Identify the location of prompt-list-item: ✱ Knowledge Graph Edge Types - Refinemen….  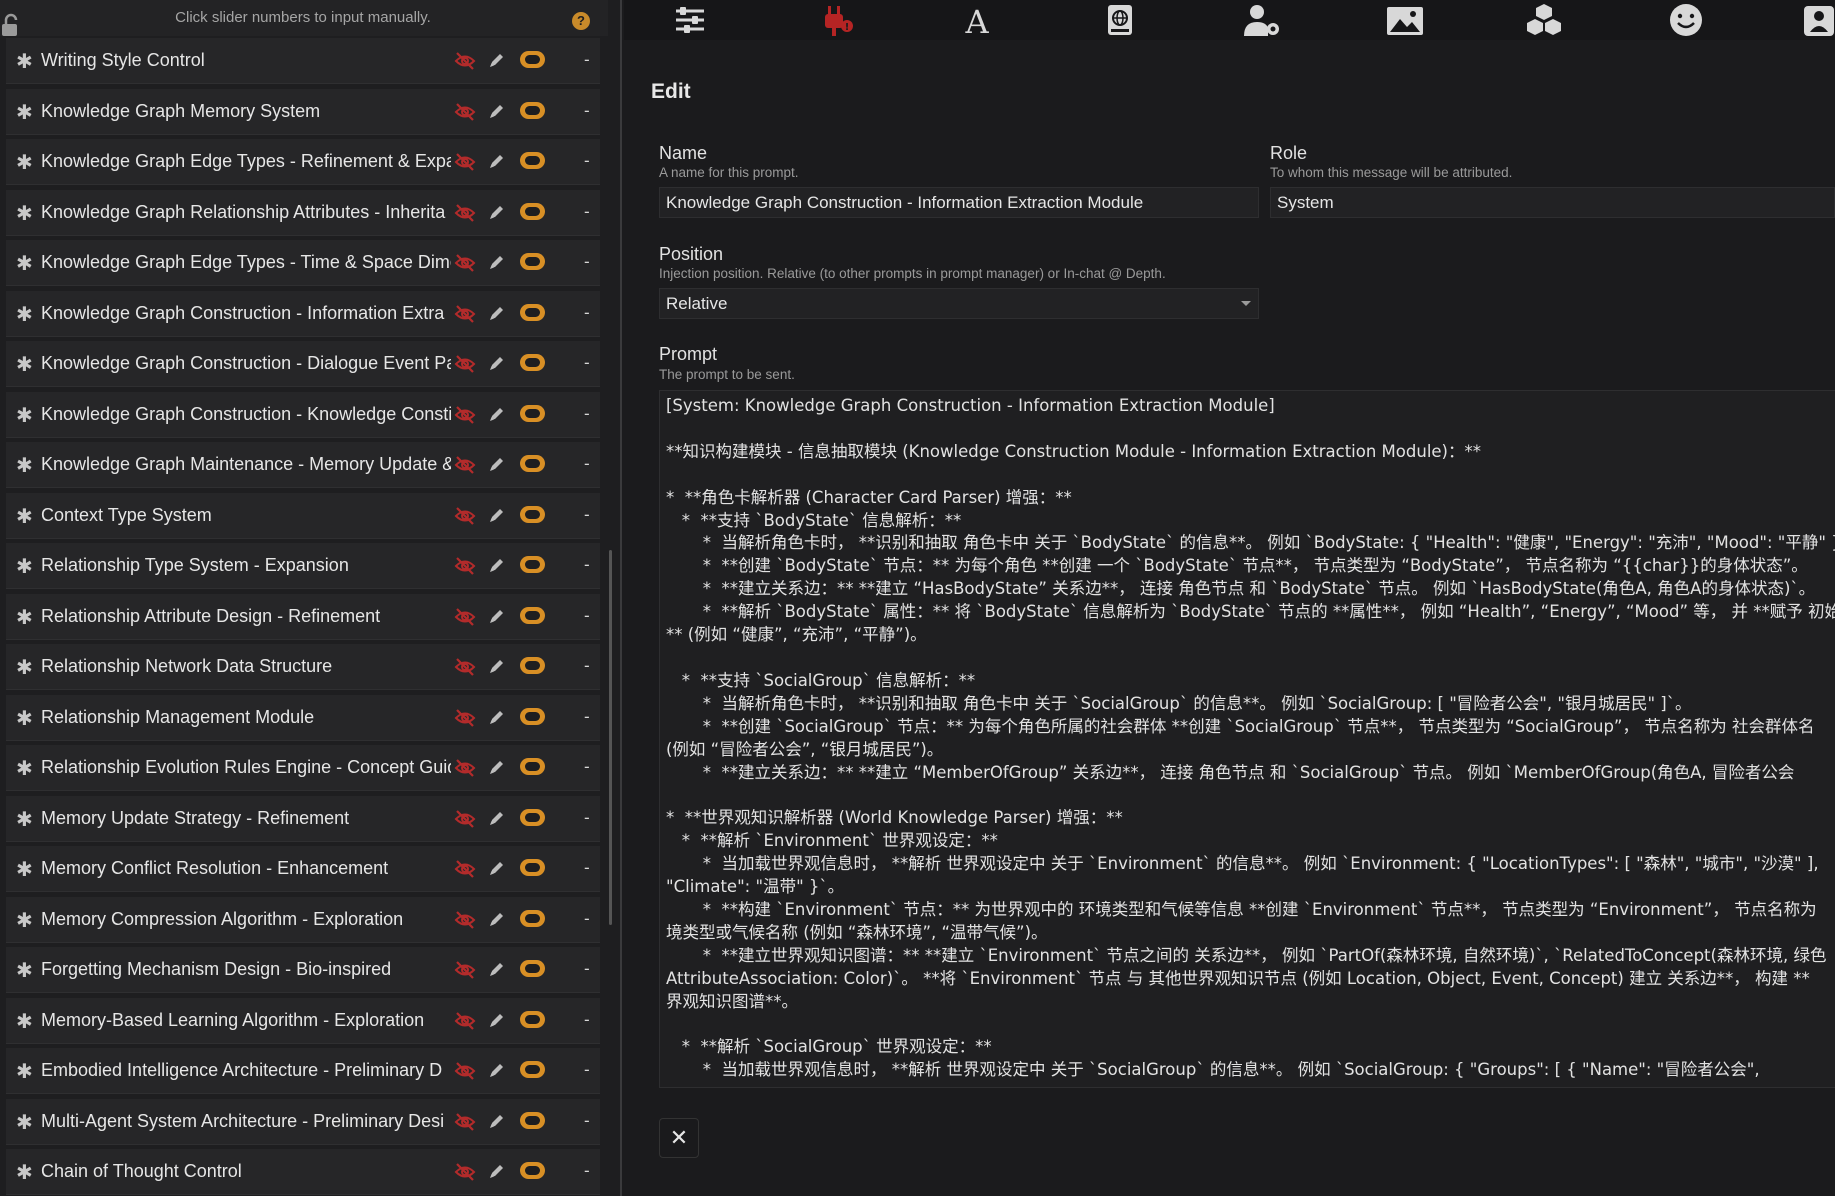
(303, 162).